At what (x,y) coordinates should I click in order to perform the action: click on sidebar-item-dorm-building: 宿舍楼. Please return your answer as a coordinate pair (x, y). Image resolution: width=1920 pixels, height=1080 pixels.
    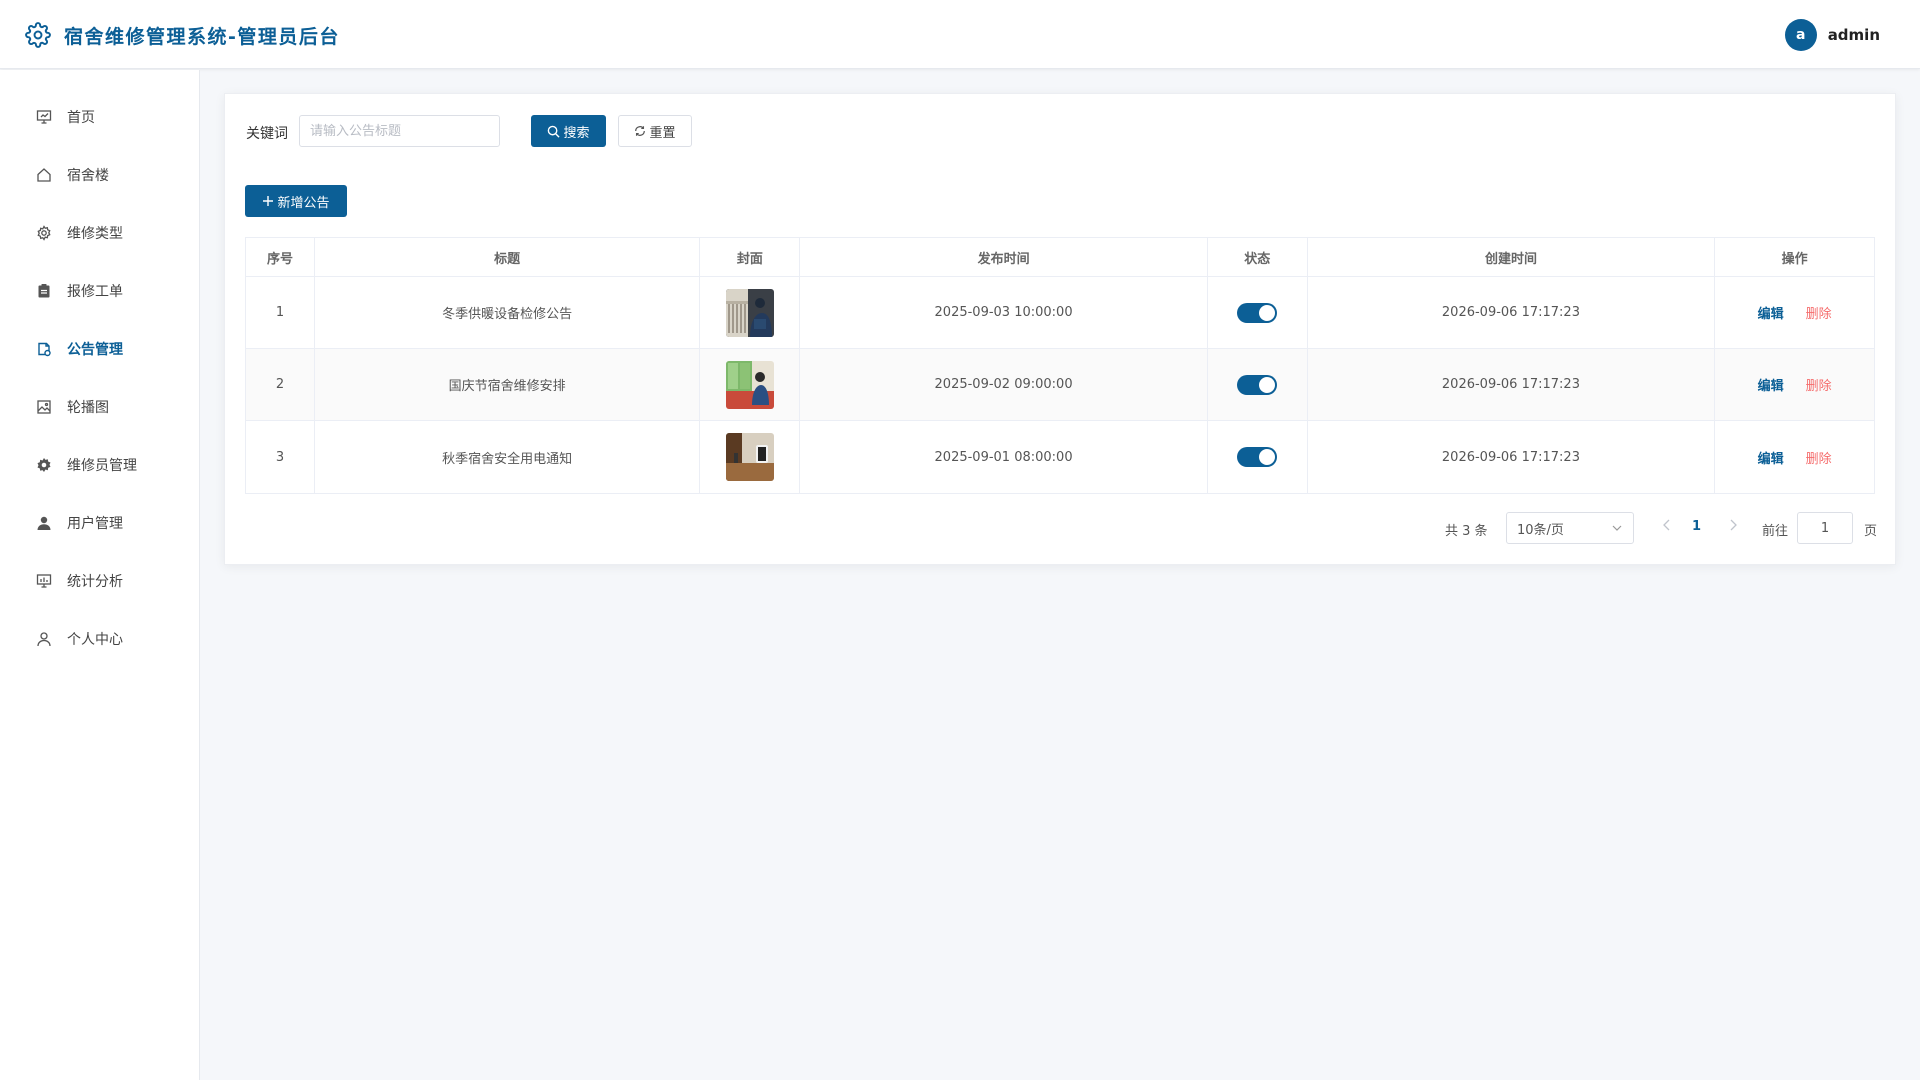
    Looking at the image, I should click on (99, 175).